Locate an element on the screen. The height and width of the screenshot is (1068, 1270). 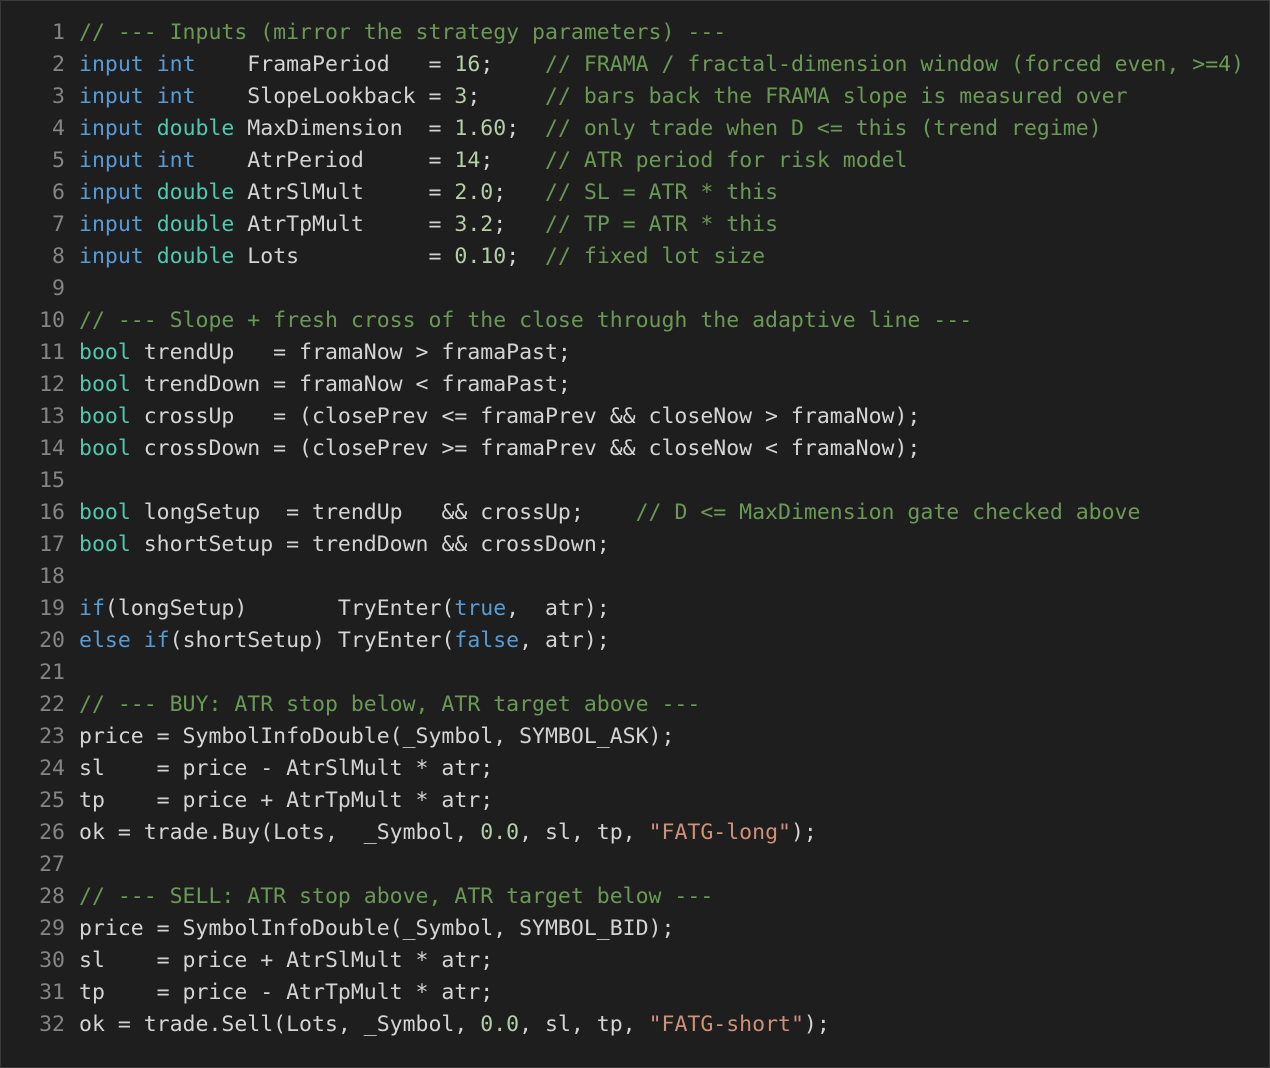
code-text: MaxDimension = is located at coordinates (344, 128).